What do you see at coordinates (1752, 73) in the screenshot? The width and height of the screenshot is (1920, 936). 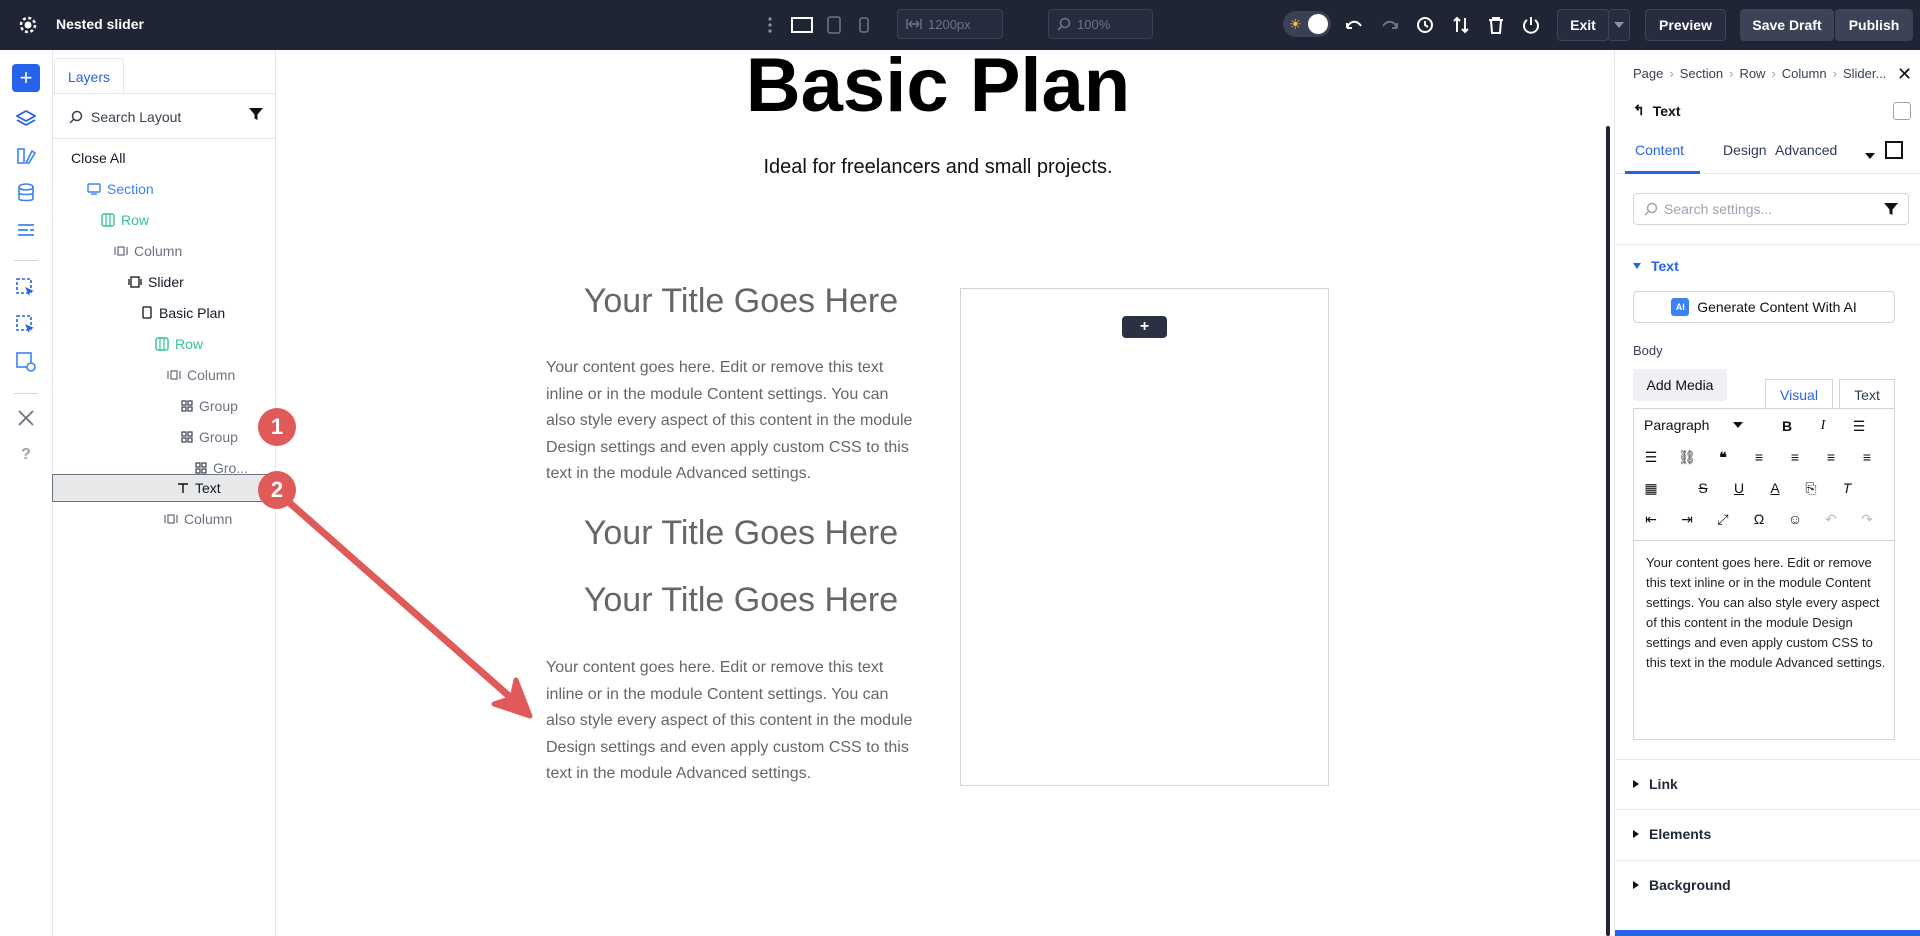 I see `breadcrumb-item: Row` at bounding box center [1752, 73].